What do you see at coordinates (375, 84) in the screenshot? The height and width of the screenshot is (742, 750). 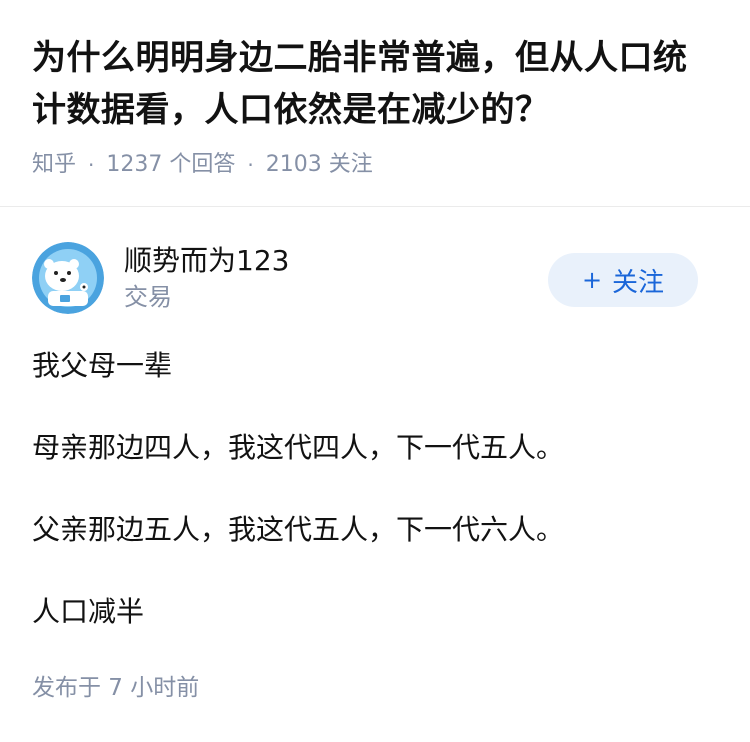 I see `question-title: 为什么明明身边二胎非常普遍，但从人口统计数据看，人口依然是在减少的？` at bounding box center [375, 84].